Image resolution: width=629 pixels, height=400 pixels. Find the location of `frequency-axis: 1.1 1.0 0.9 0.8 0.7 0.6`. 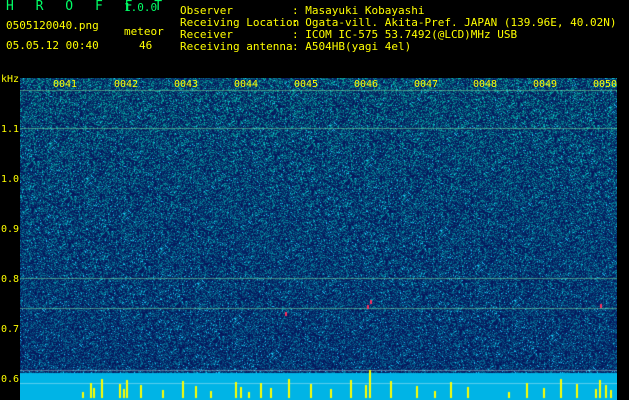

frequency-axis: 1.1 1.0 0.9 0.8 0.7 0.6 is located at coordinates (10, 235).